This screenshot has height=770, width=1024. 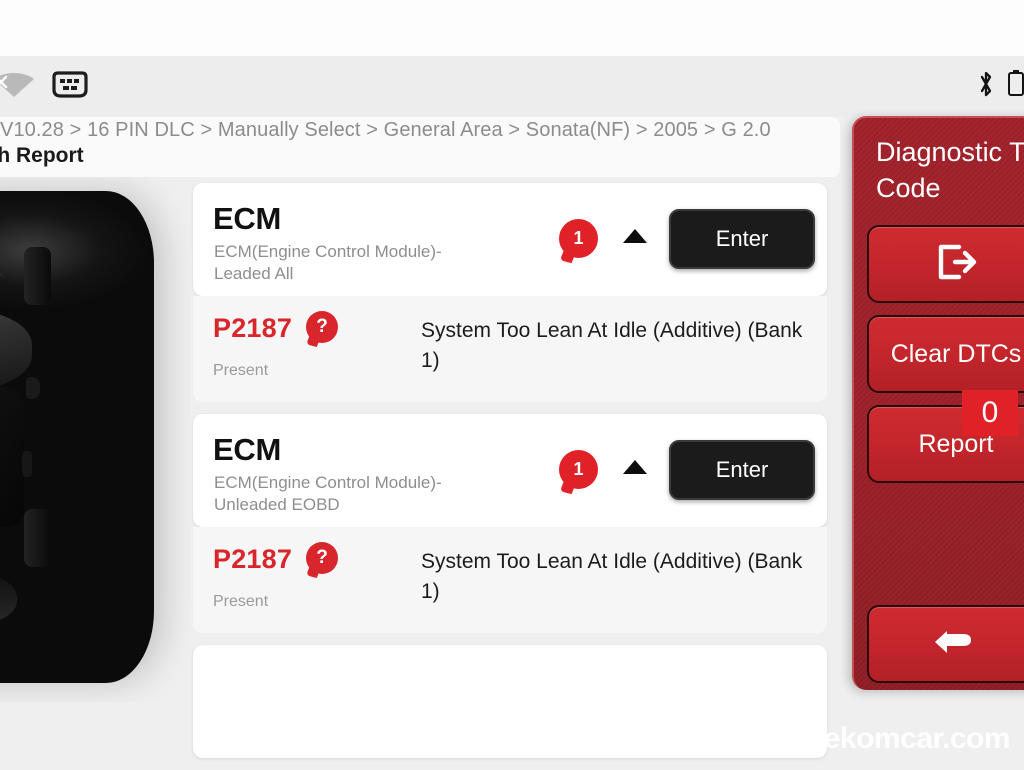 I want to click on wifi-off-icon, so click(x=17, y=87).